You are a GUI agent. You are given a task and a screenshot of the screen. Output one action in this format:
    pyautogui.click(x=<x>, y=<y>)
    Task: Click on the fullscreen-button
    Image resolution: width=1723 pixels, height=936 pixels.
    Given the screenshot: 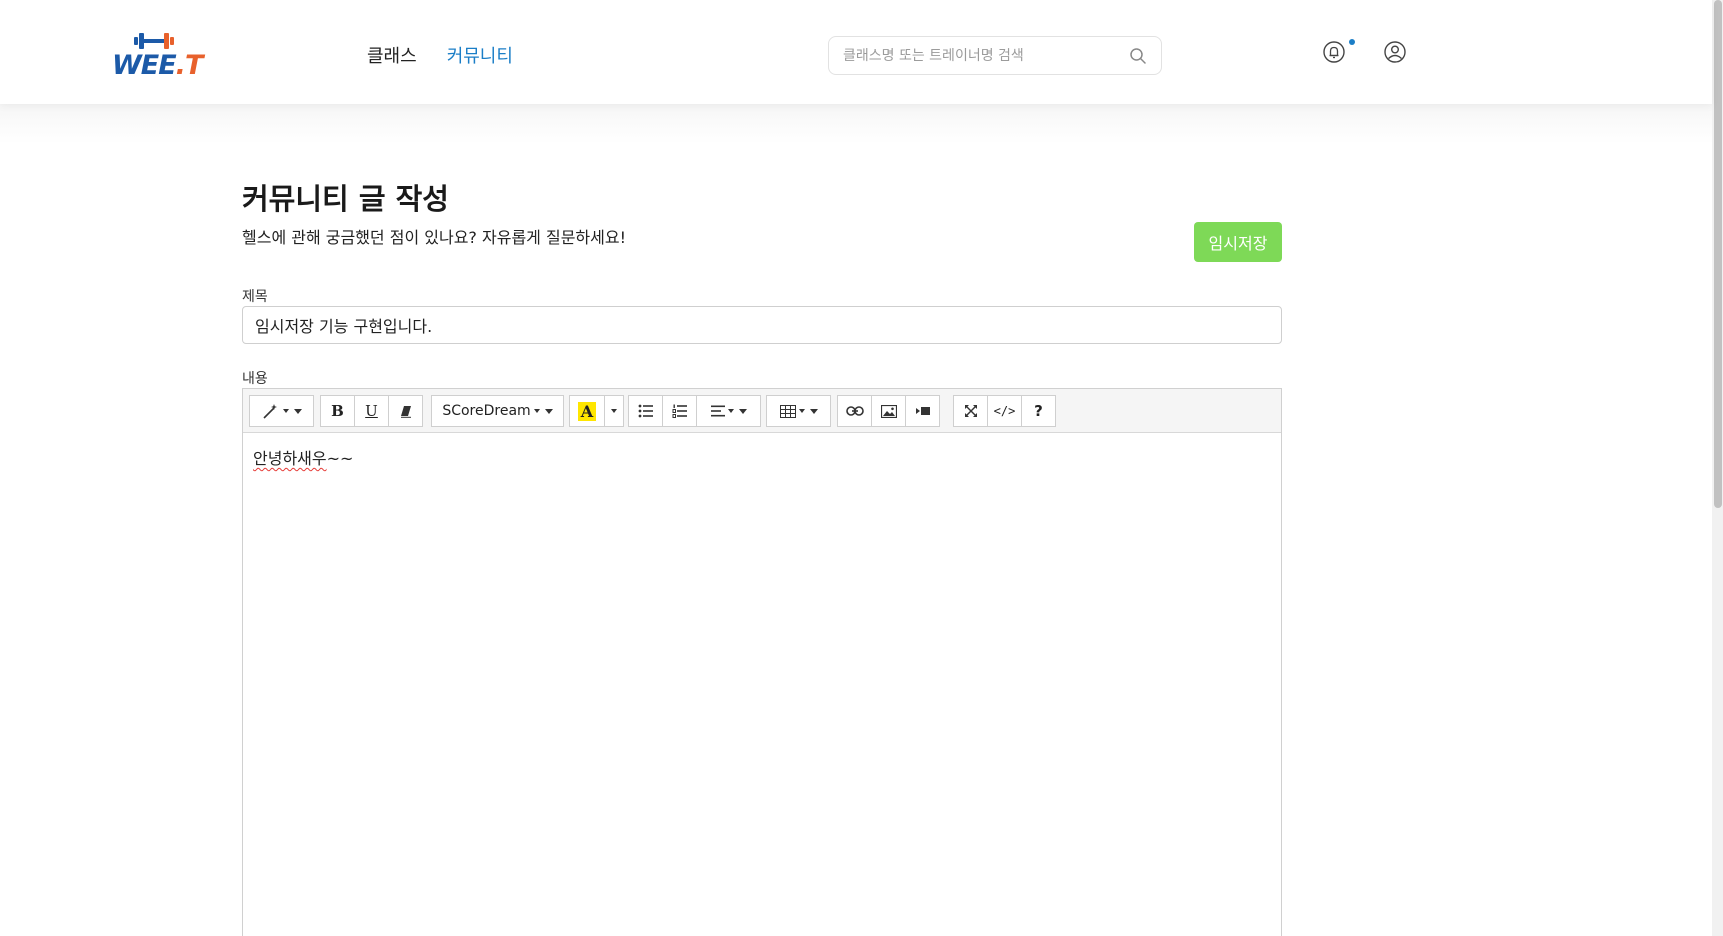 What is the action you would take?
    pyautogui.click(x=970, y=411)
    